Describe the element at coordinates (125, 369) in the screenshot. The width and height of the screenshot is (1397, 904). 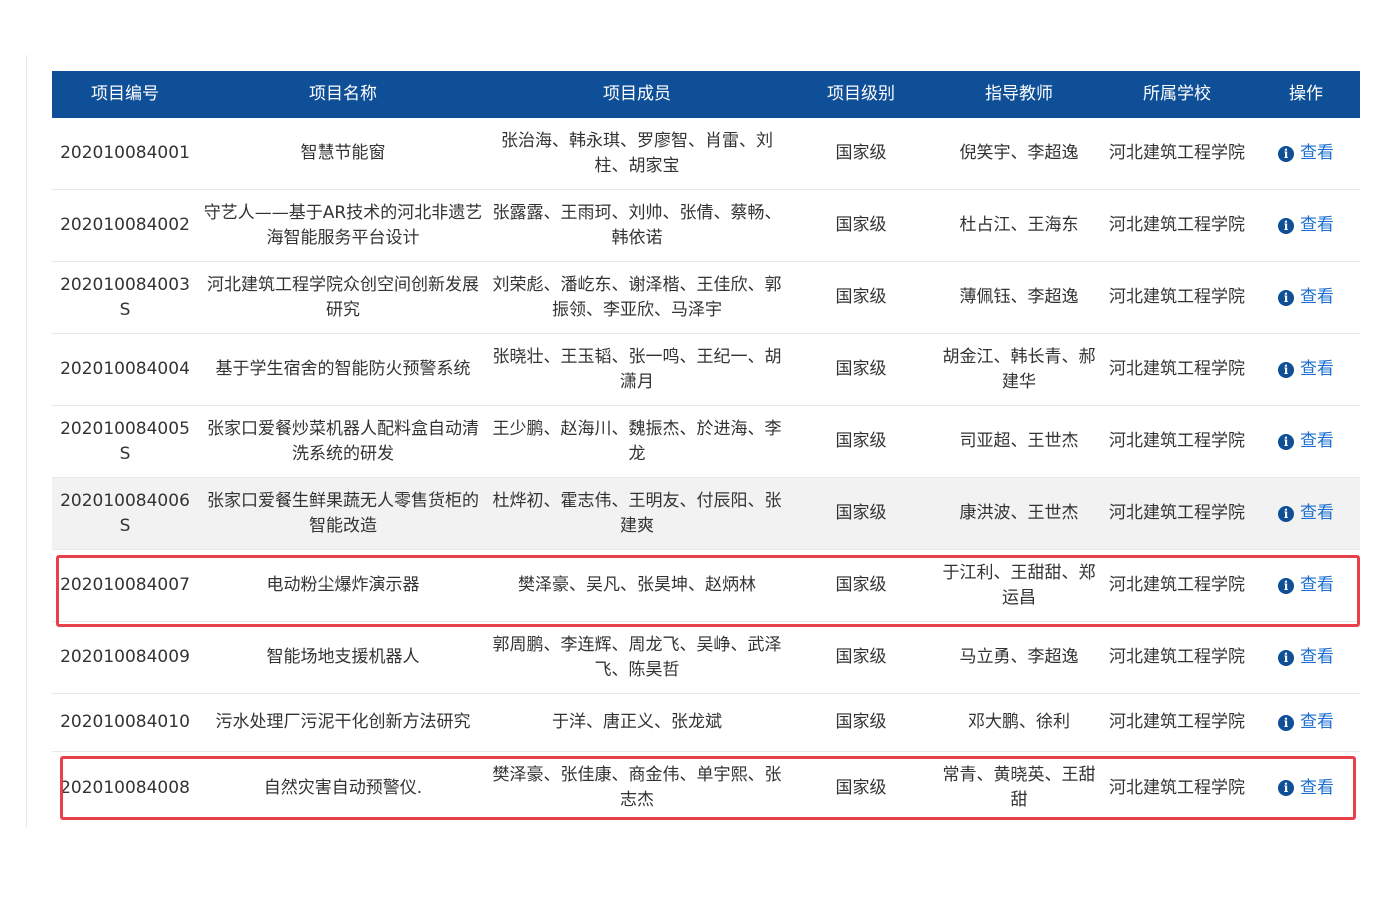
I see `project-id: 202010084004` at that location.